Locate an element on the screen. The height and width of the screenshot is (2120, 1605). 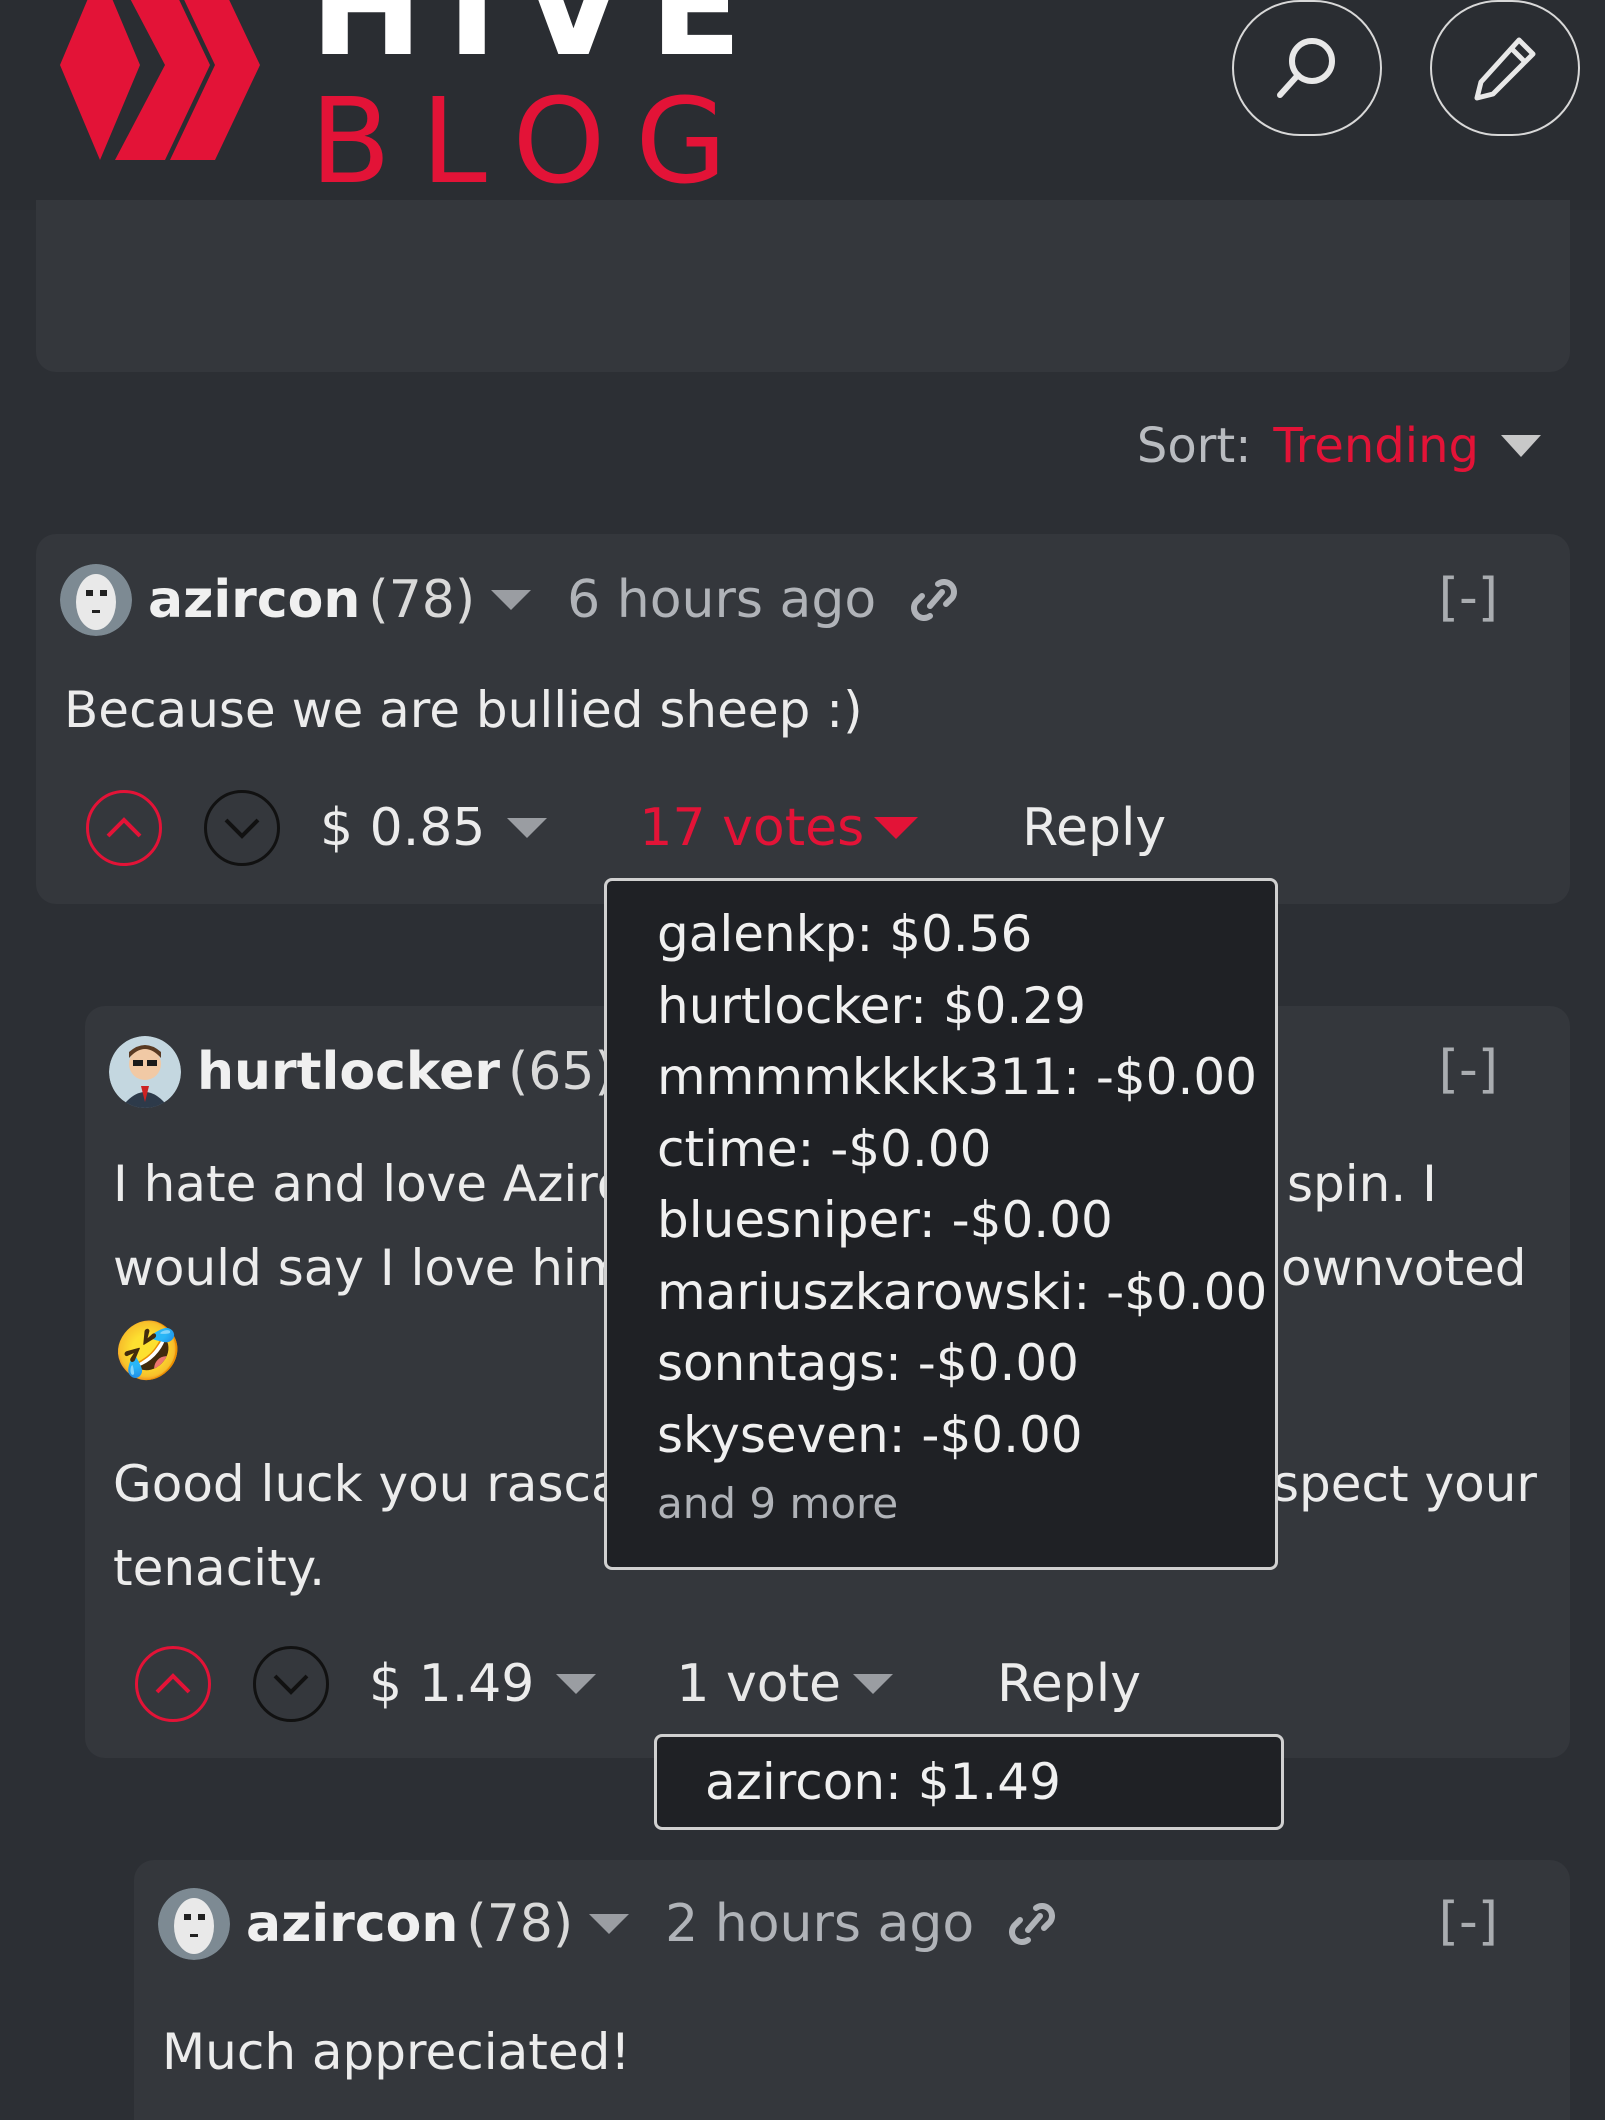
author-name: hurtlocker is located at coordinates (348, 1072).